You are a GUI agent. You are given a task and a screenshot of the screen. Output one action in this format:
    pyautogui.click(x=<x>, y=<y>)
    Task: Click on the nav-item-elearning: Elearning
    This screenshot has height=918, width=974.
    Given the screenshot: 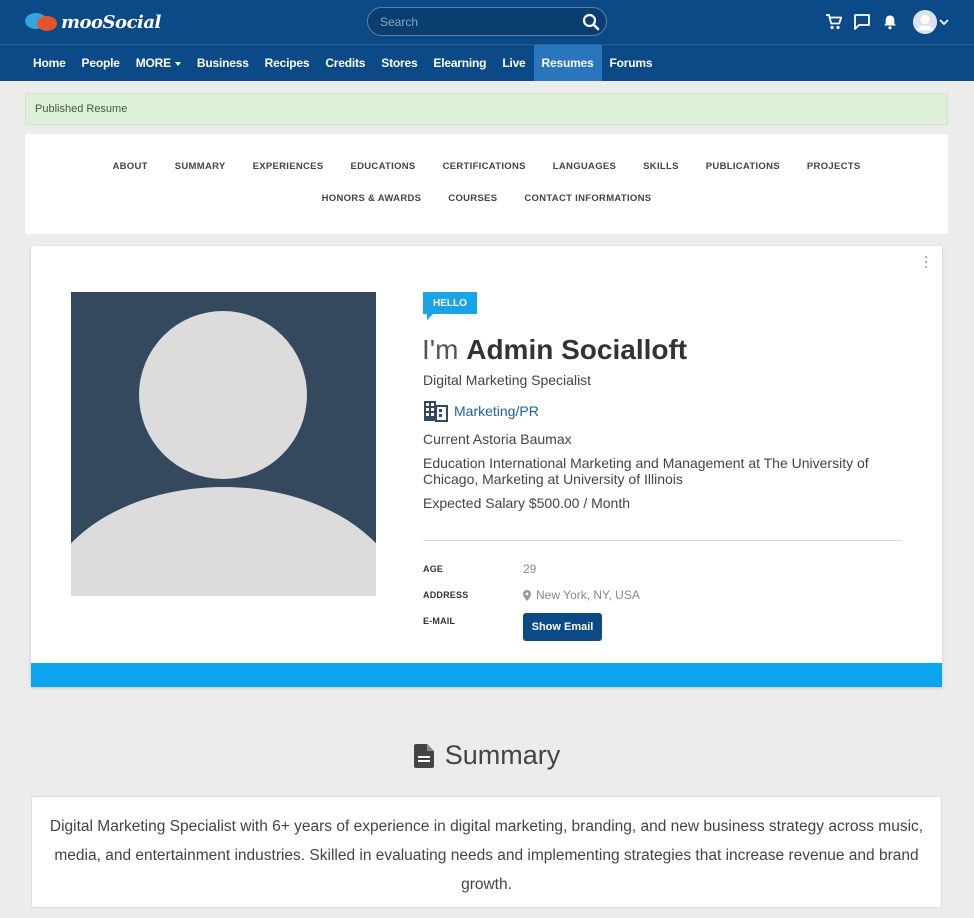 What is the action you would take?
    pyautogui.click(x=459, y=63)
    